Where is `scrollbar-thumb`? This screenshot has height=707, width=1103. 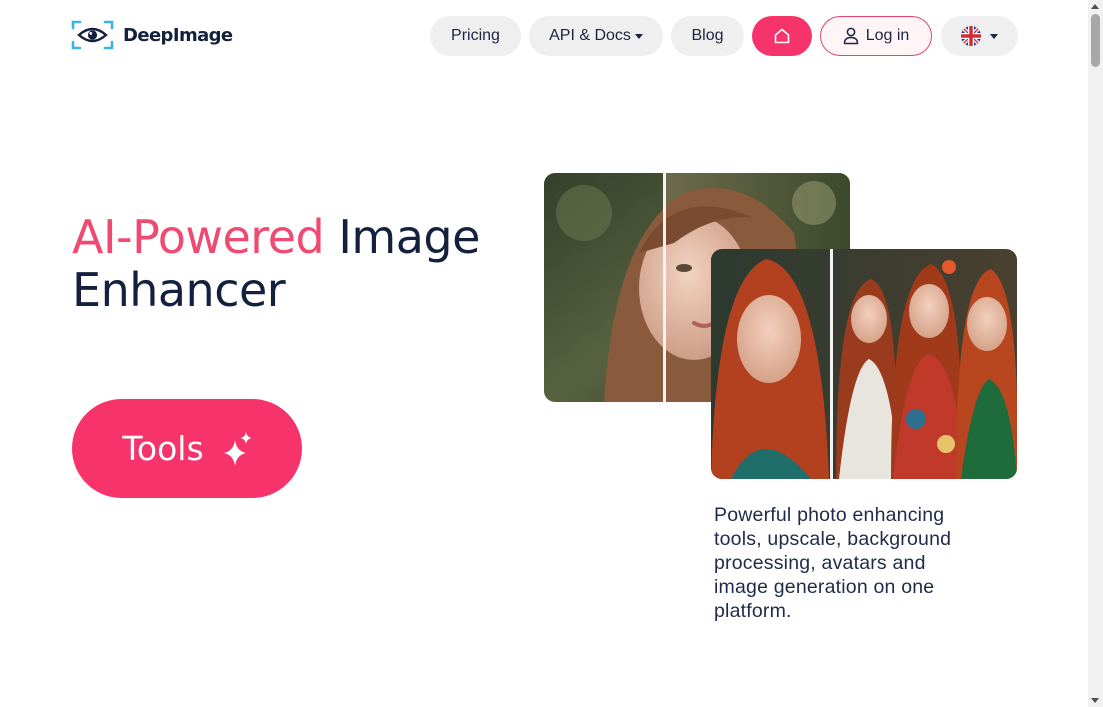
scrollbar-thumb is located at coordinates (1095, 40).